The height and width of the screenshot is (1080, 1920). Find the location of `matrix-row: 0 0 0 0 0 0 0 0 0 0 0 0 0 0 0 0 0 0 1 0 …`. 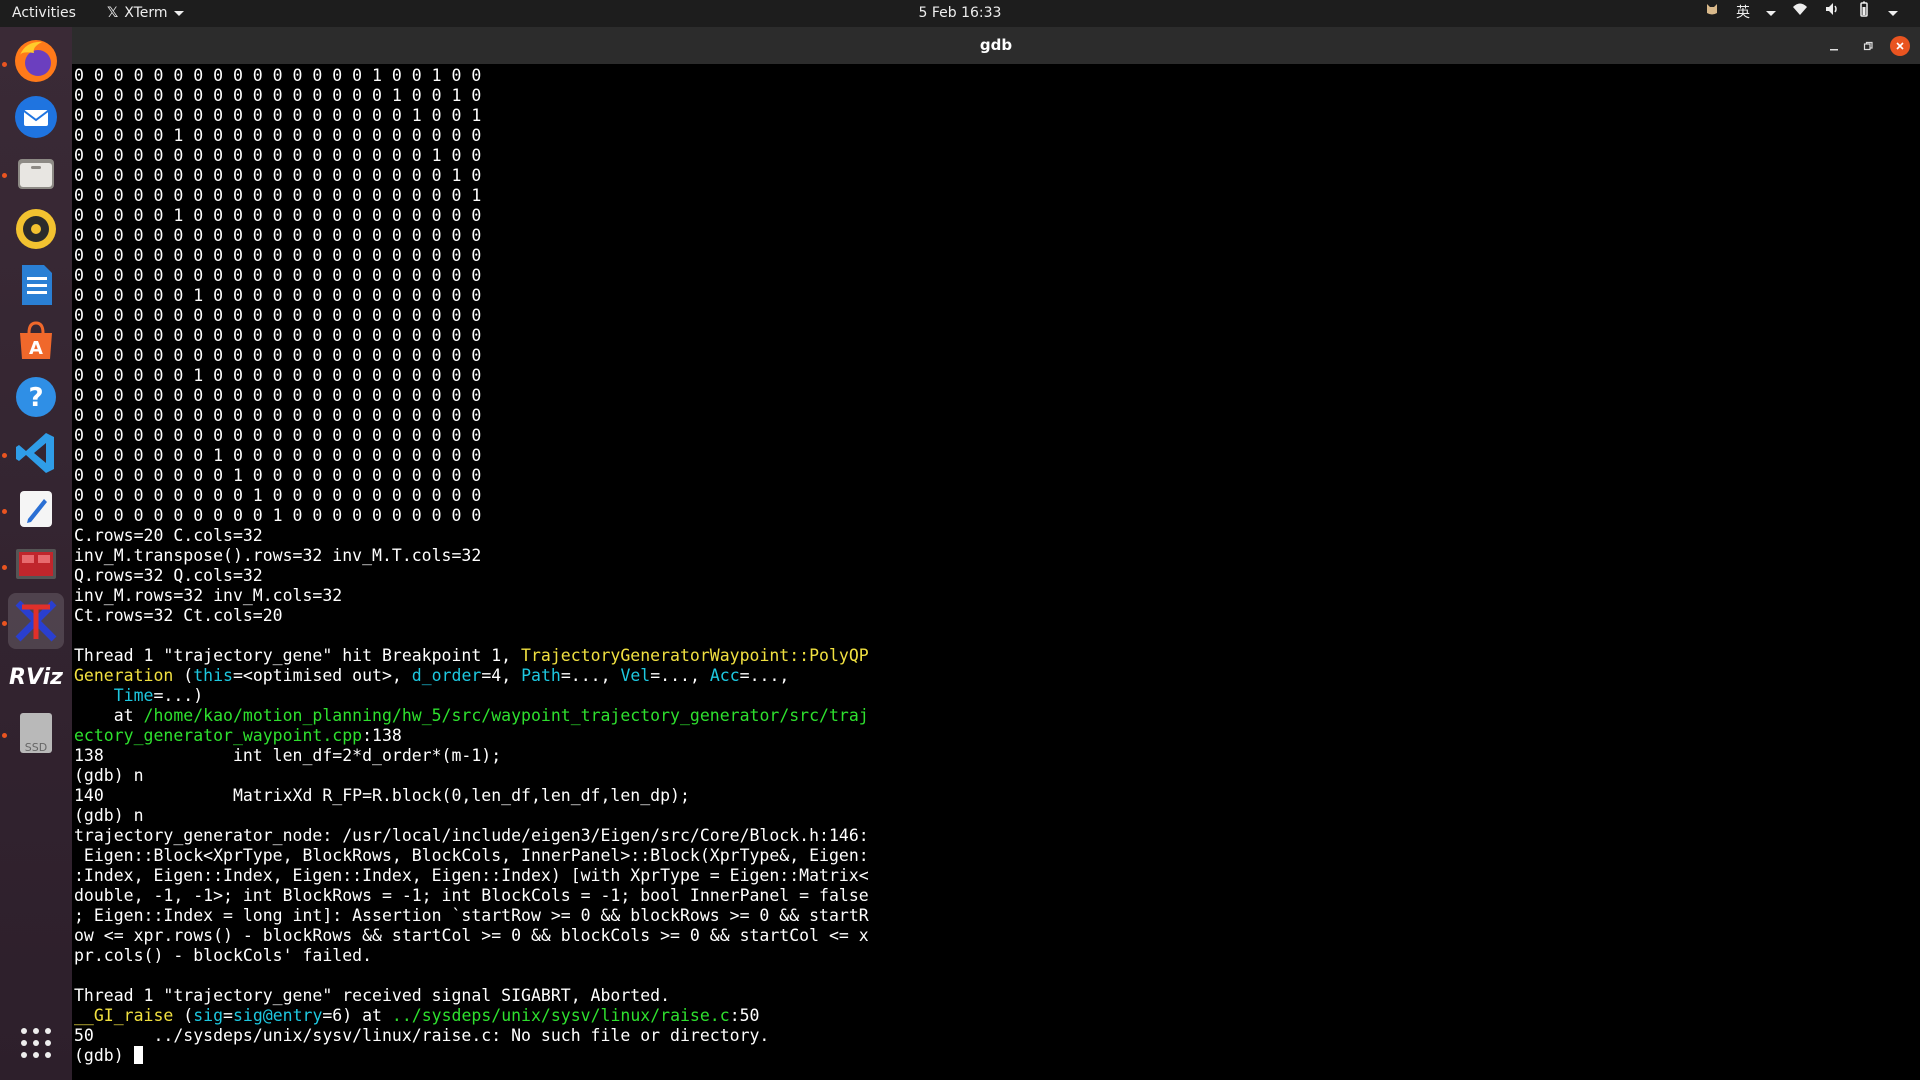

matrix-row: 0 0 0 0 0 0 0 0 0 0 0 0 0 0 0 0 0 0 1 0 … is located at coordinates (278, 155).